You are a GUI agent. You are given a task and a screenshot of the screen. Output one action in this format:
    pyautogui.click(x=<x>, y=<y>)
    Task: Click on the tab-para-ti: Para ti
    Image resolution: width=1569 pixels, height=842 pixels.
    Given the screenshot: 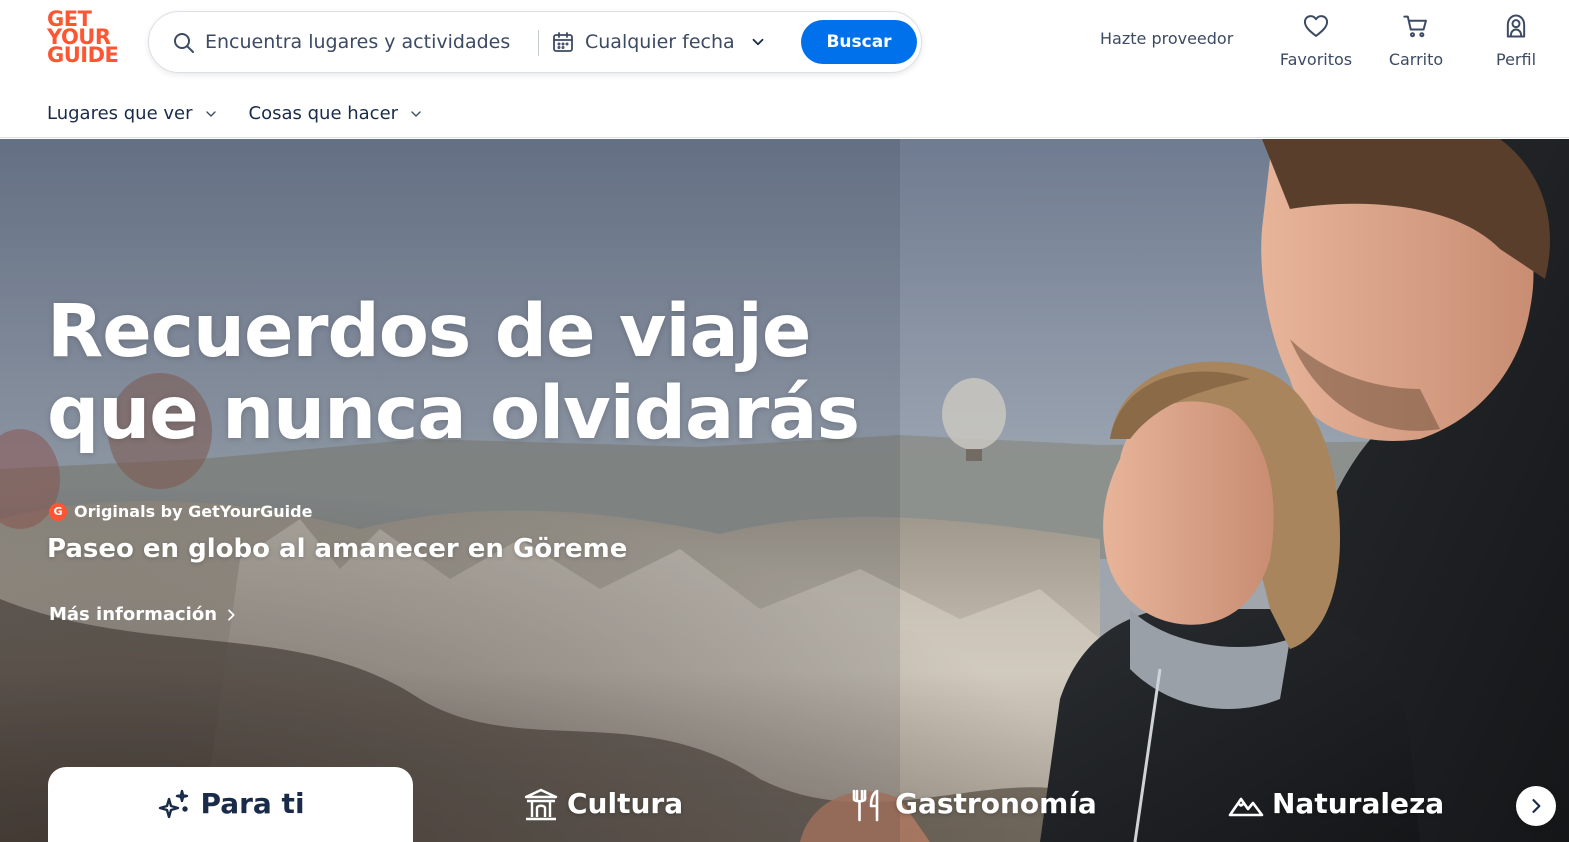 What is the action you would take?
    pyautogui.click(x=230, y=804)
    